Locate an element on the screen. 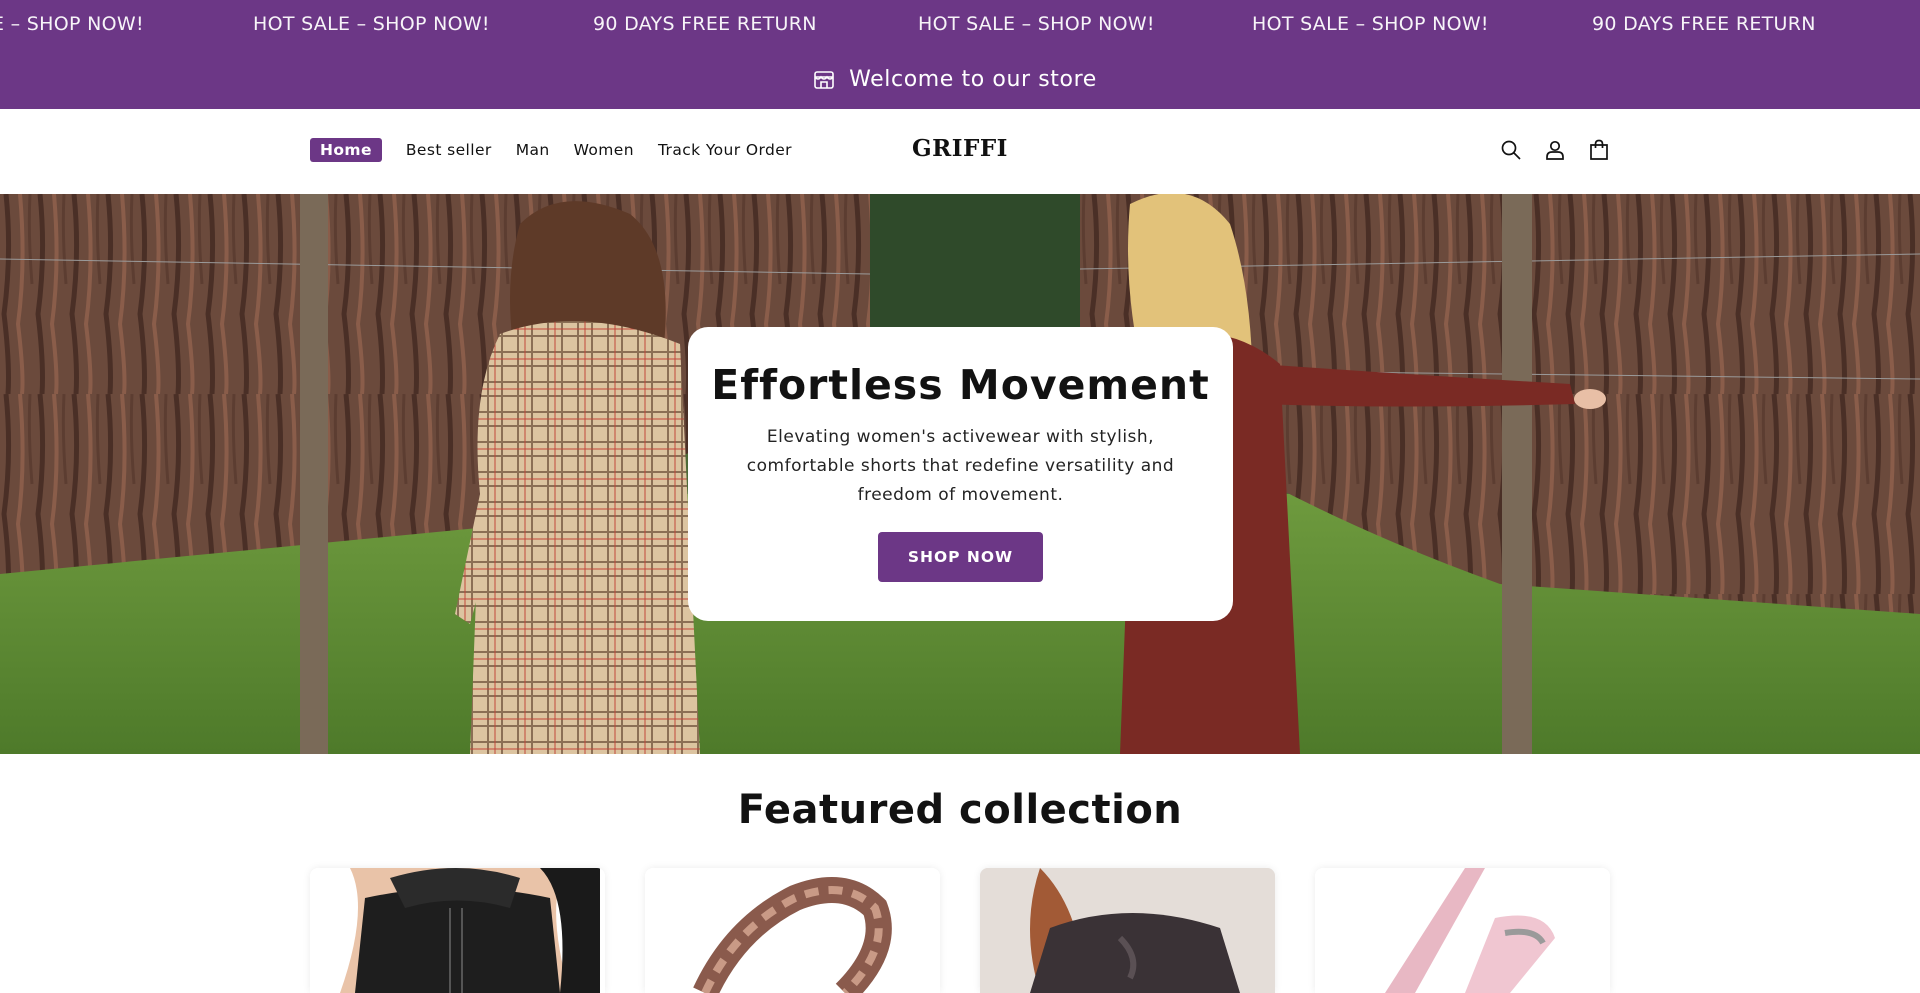  store-icon is located at coordinates (824, 80).